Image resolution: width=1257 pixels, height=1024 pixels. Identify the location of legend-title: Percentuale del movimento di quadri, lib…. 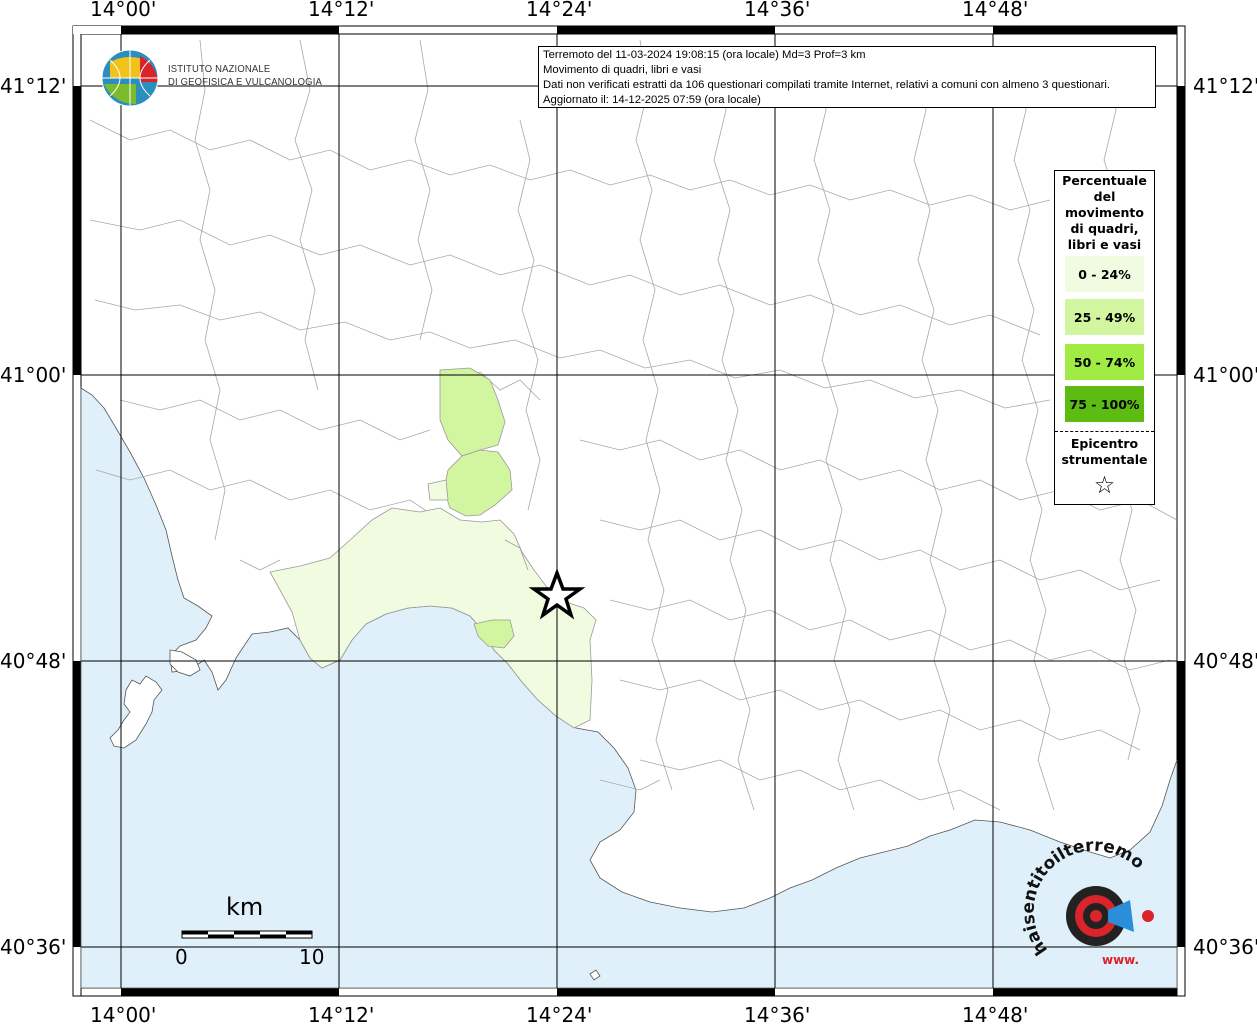
(1104, 212).